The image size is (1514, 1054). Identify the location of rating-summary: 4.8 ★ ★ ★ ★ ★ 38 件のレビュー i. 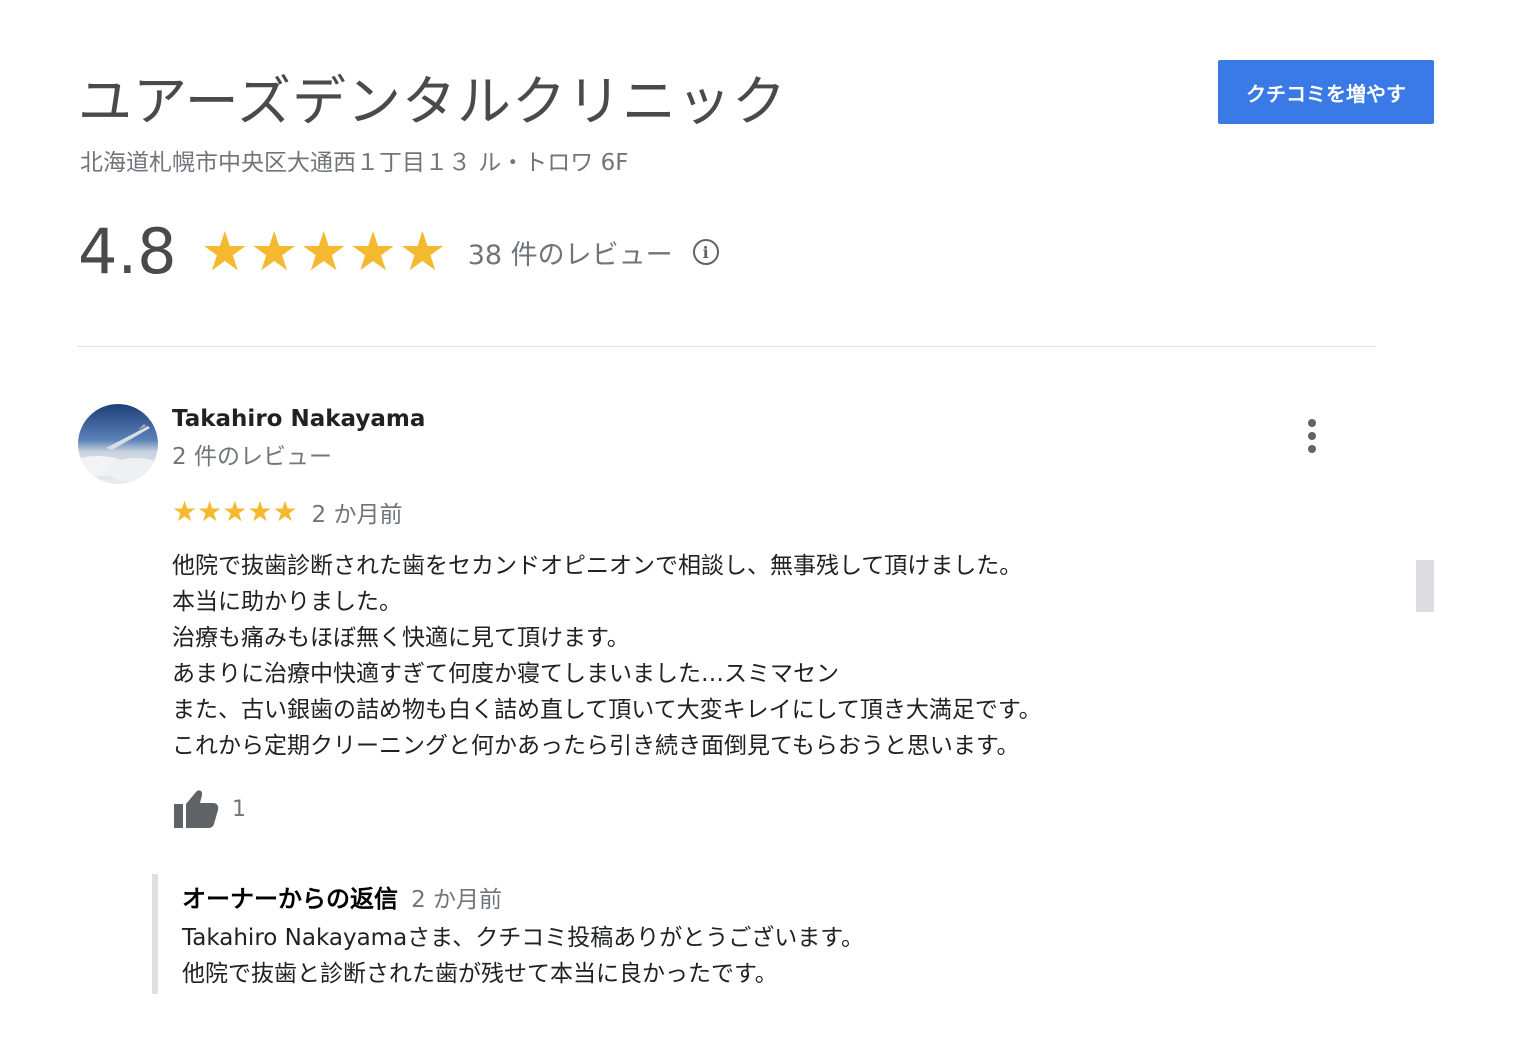
(398, 252).